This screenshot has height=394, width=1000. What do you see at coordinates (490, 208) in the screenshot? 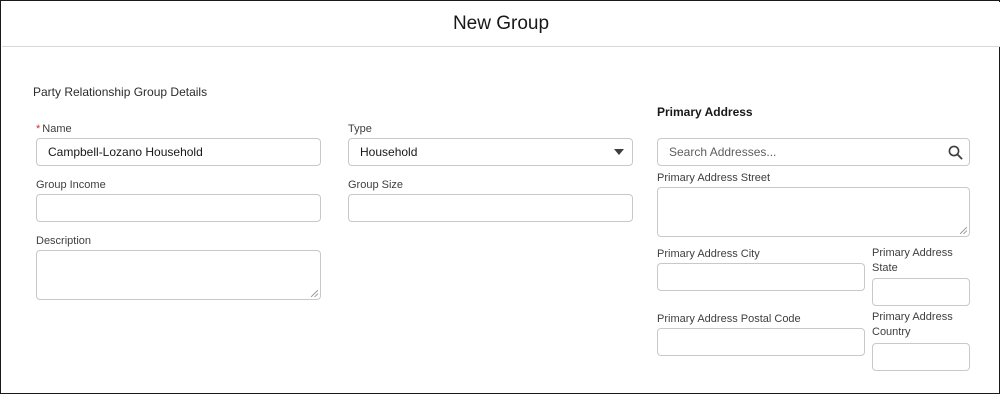
I see `group-size-input` at bounding box center [490, 208].